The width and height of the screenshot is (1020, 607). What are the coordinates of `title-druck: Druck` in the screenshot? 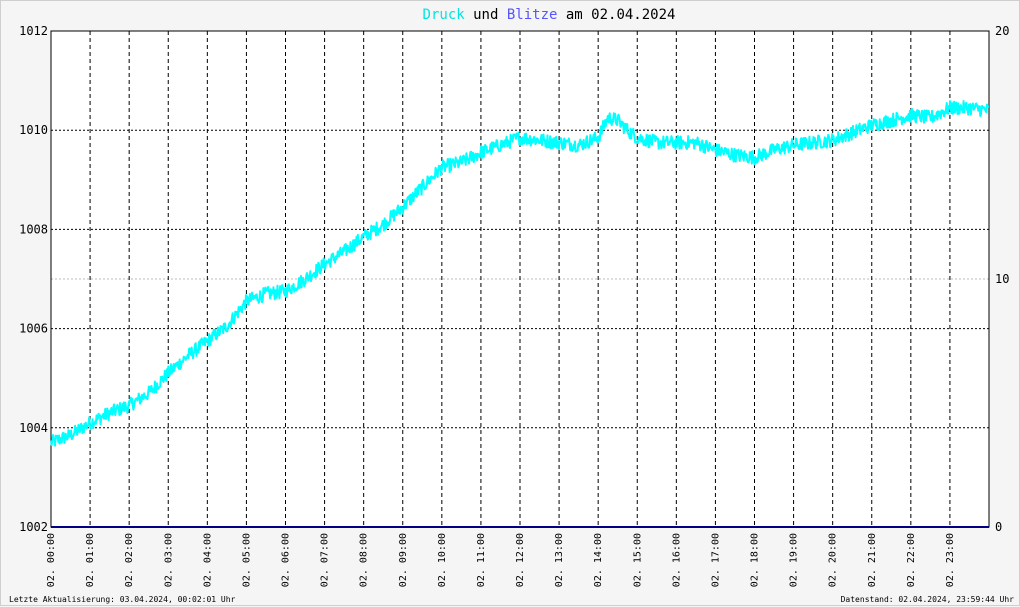 It's located at (444, 15).